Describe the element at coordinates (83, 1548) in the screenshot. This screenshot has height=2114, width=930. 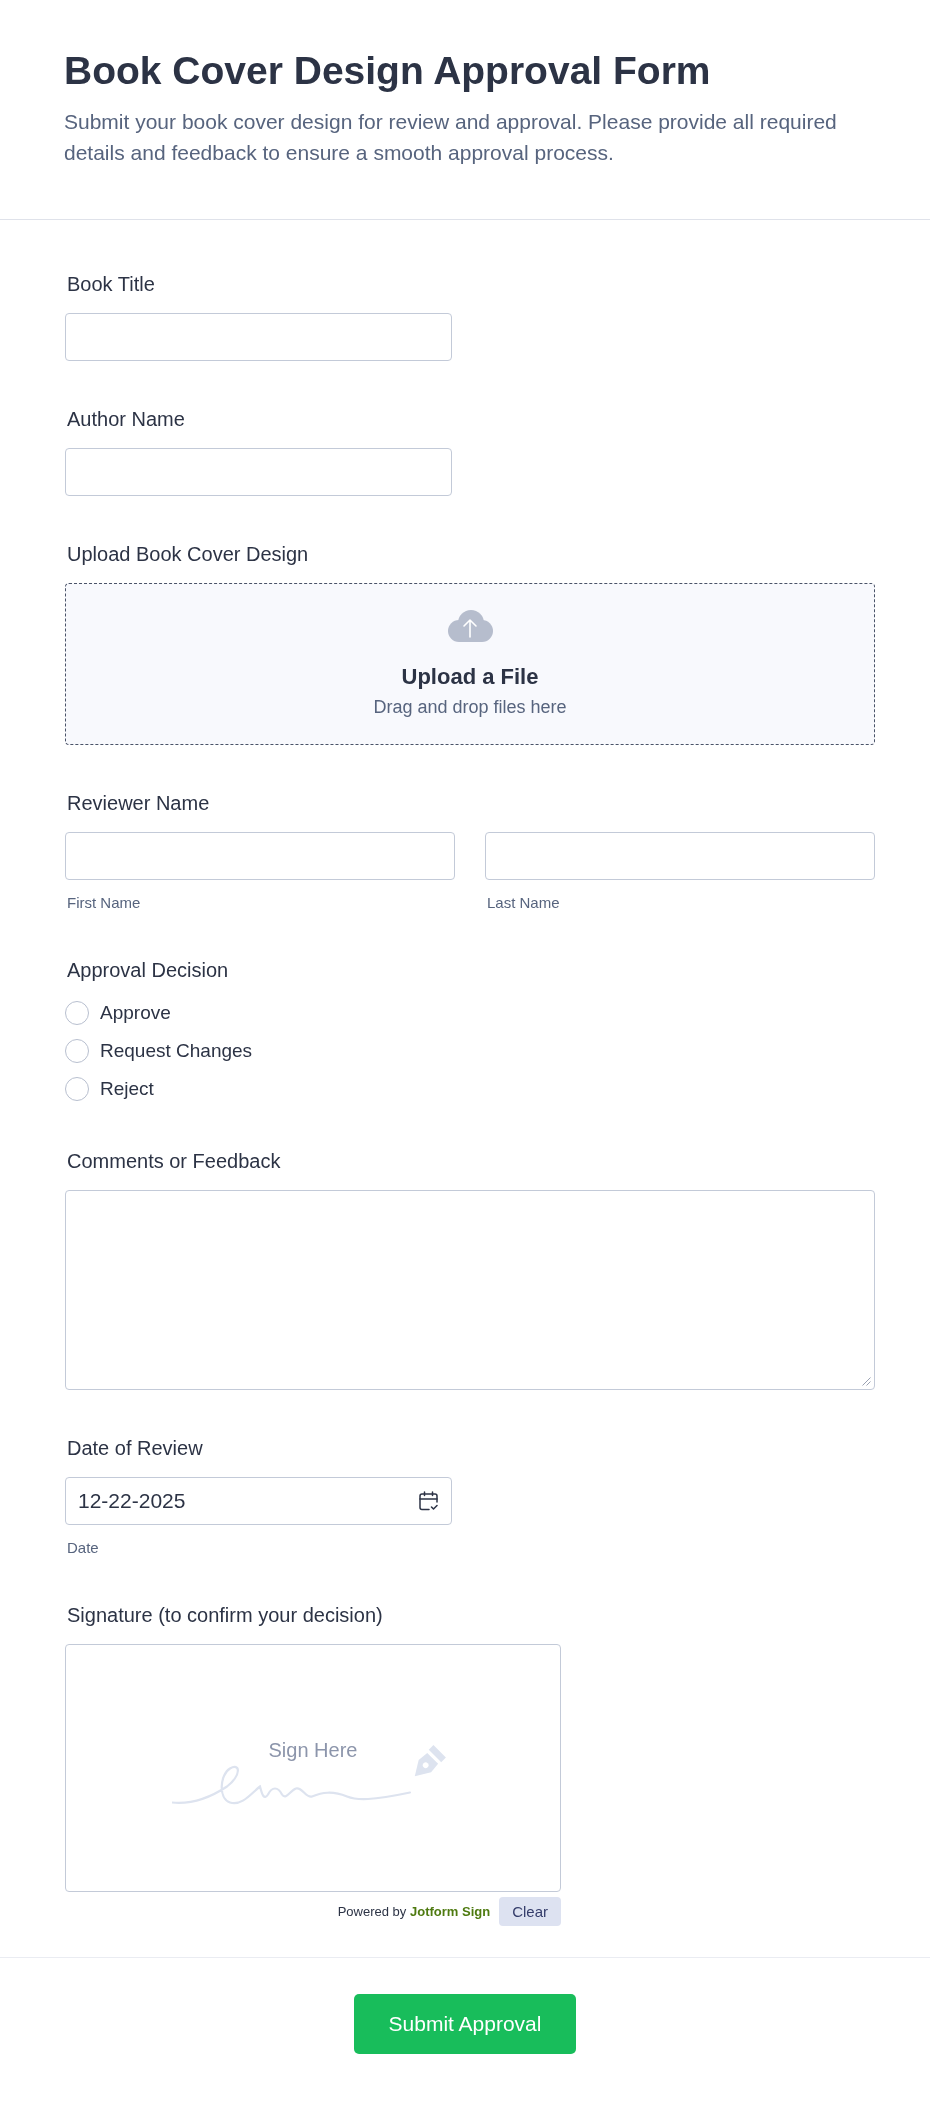
I see `field-sublabel: Date` at that location.